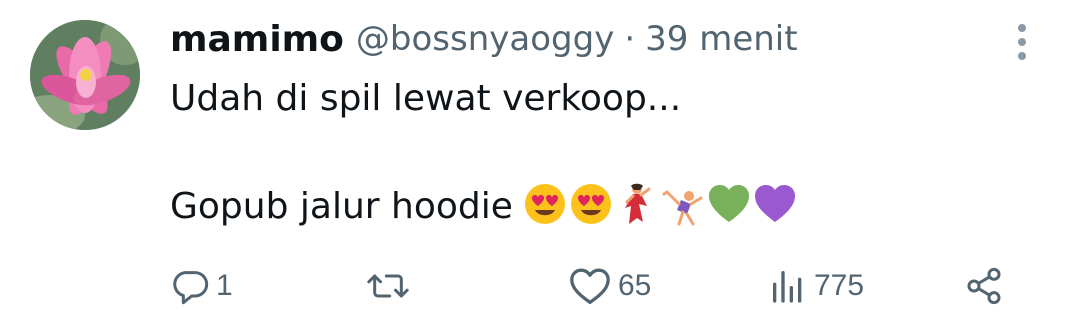 This screenshot has height=334, width=1077. I want to click on cartwheel-emoji, so click(682, 208).